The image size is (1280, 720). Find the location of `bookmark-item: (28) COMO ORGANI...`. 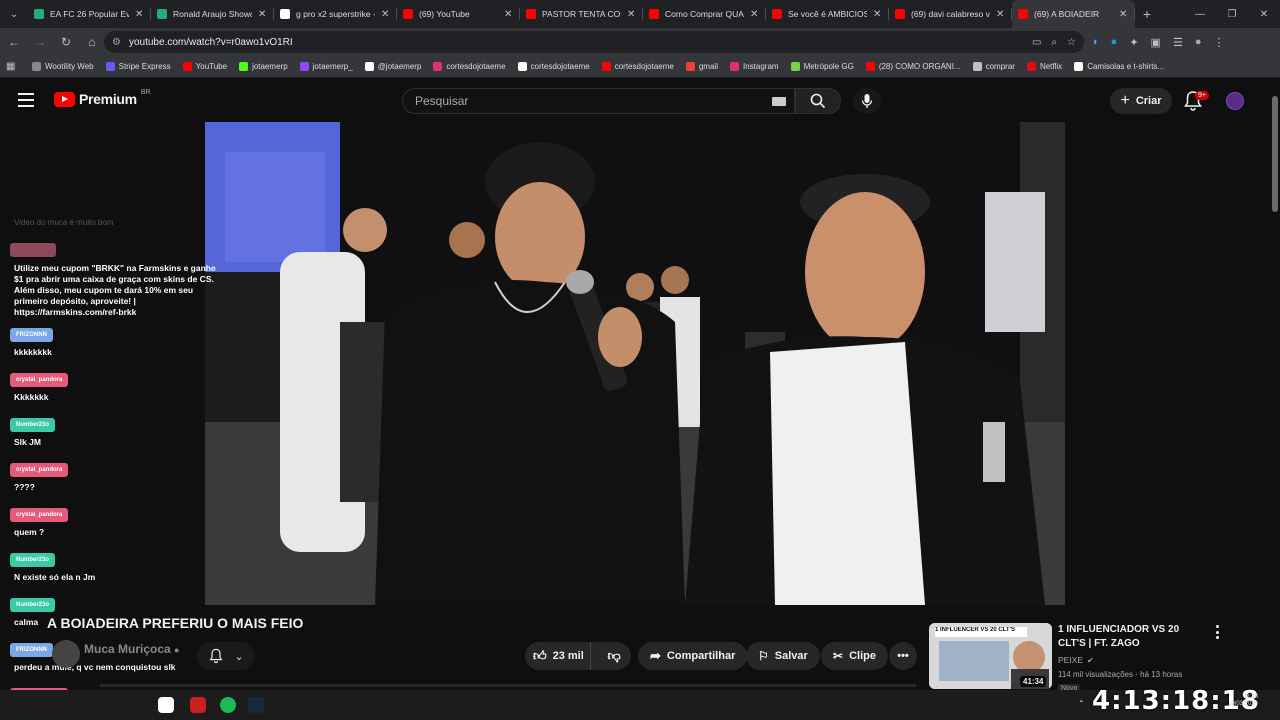

bookmark-item: (28) COMO ORGANI... is located at coordinates (913, 66).